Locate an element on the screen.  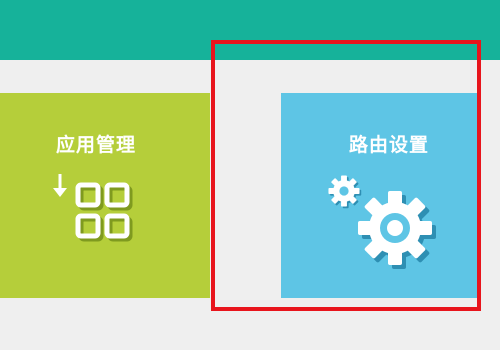
app-management-label: 应用管理 is located at coordinates (96, 145).